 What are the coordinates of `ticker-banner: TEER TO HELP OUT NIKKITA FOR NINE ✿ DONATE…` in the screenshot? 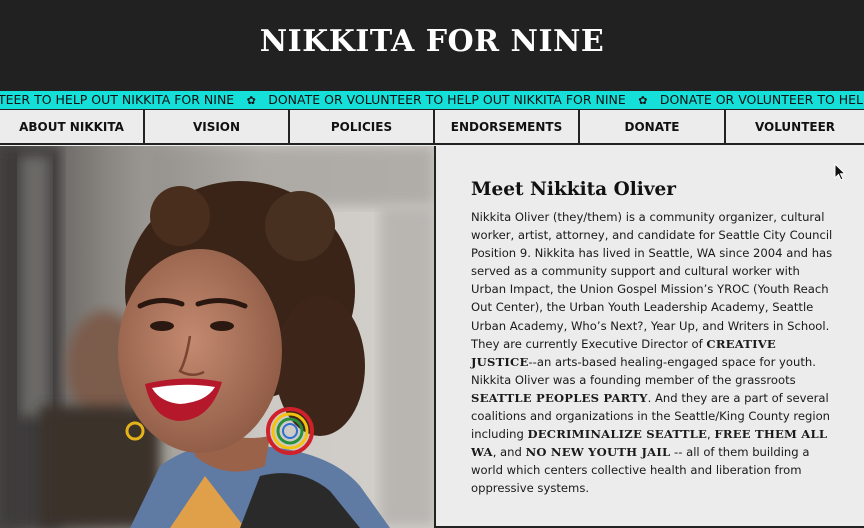 It's located at (432, 100).